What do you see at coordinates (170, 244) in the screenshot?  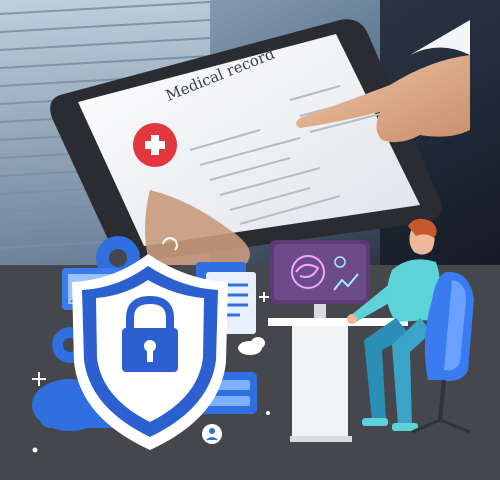 I see `sync-icon` at bounding box center [170, 244].